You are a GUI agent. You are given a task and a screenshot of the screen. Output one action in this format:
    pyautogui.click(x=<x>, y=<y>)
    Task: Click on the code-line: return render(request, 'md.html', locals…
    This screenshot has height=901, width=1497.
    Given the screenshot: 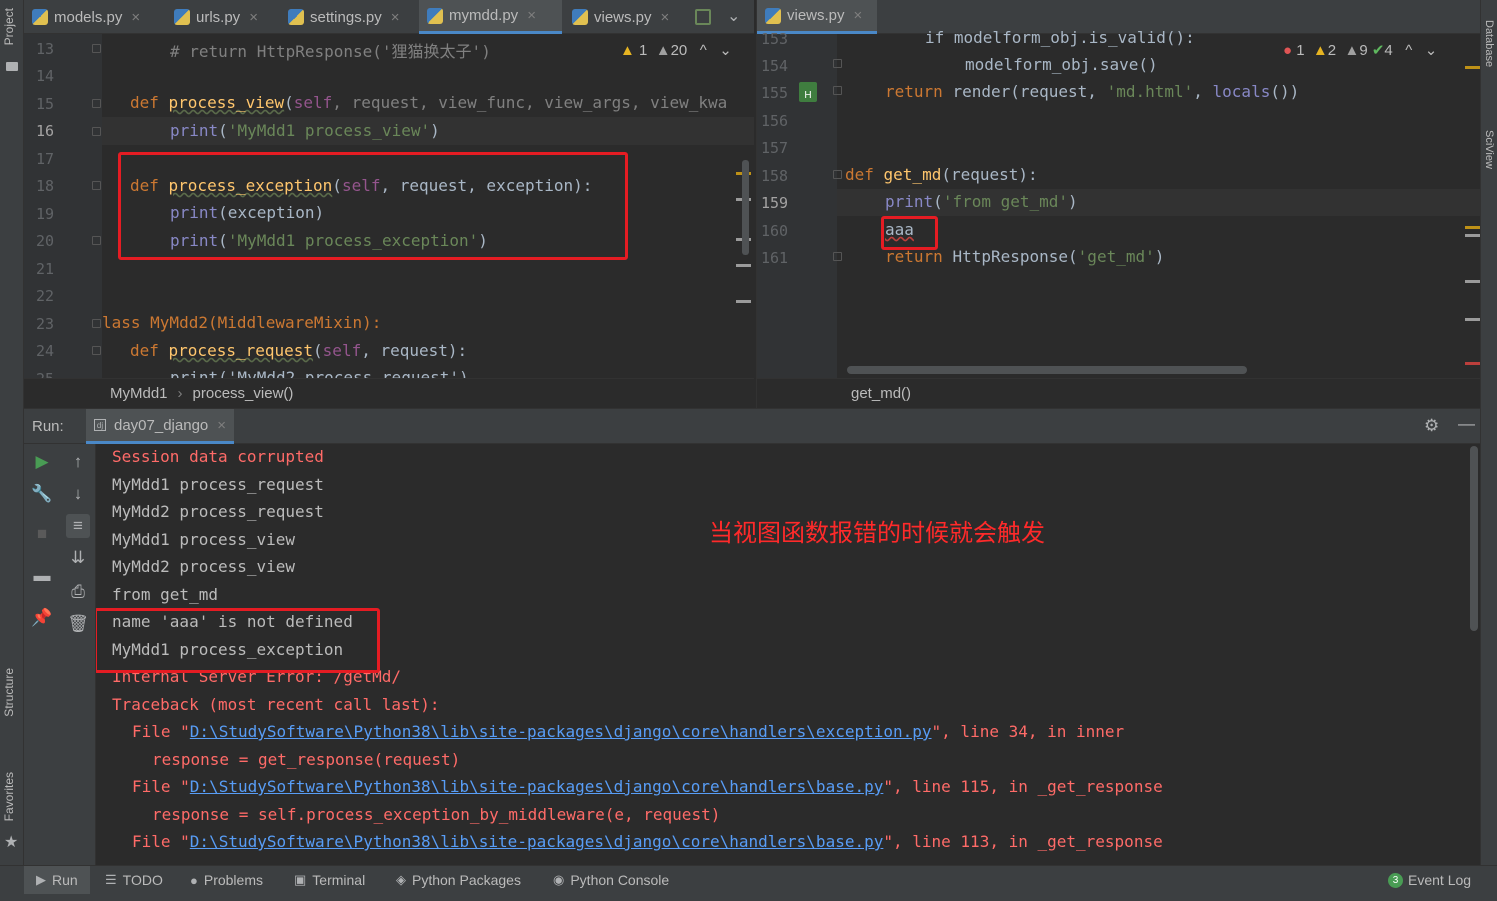 What is the action you would take?
    pyautogui.click(x=1092, y=91)
    